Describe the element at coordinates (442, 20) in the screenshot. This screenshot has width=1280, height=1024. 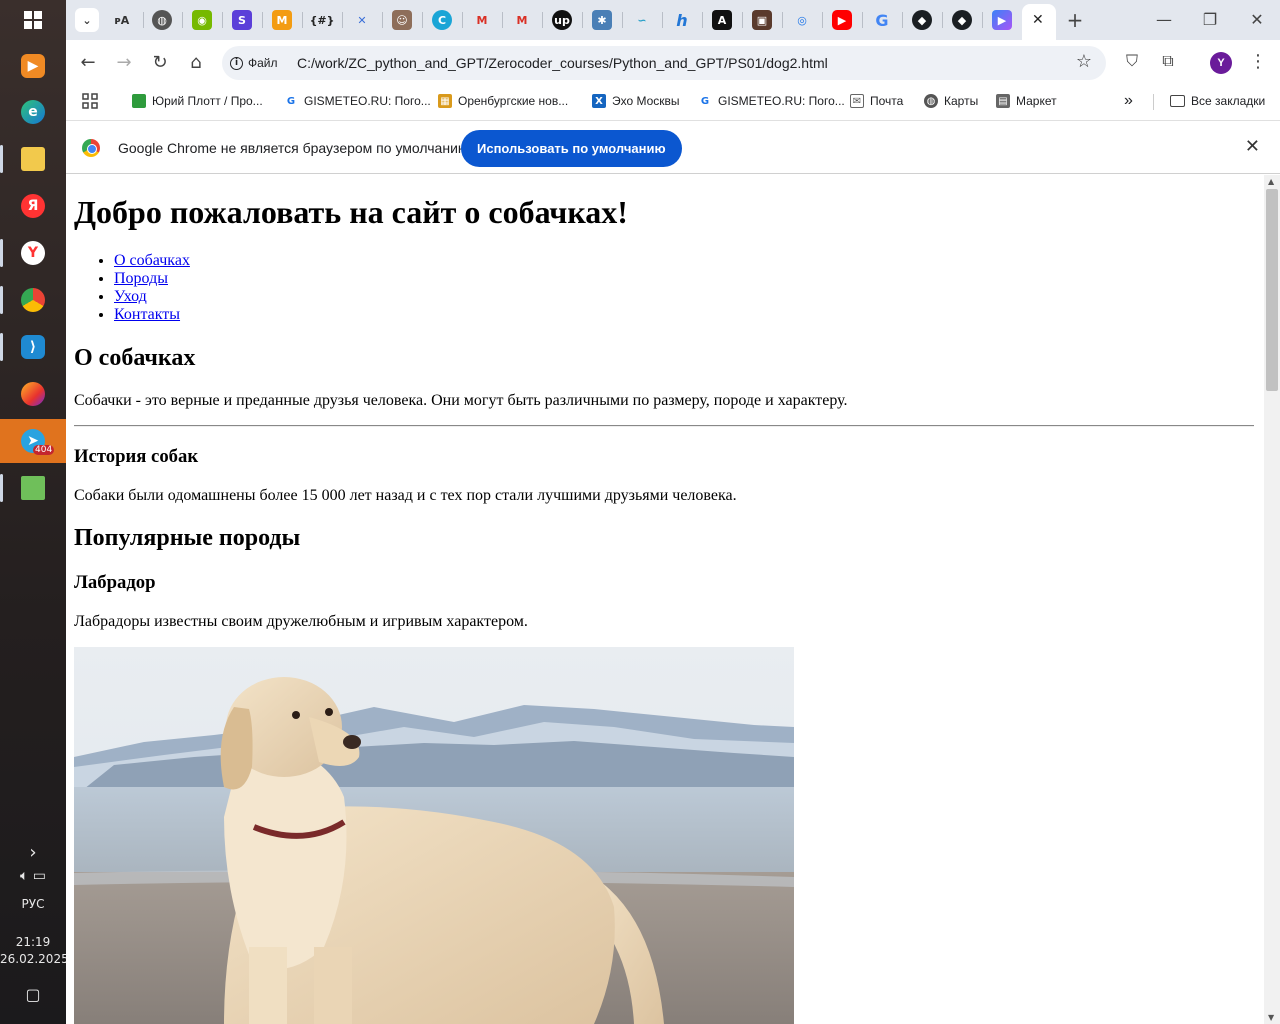
I see `tab-c-icon: C` at that location.